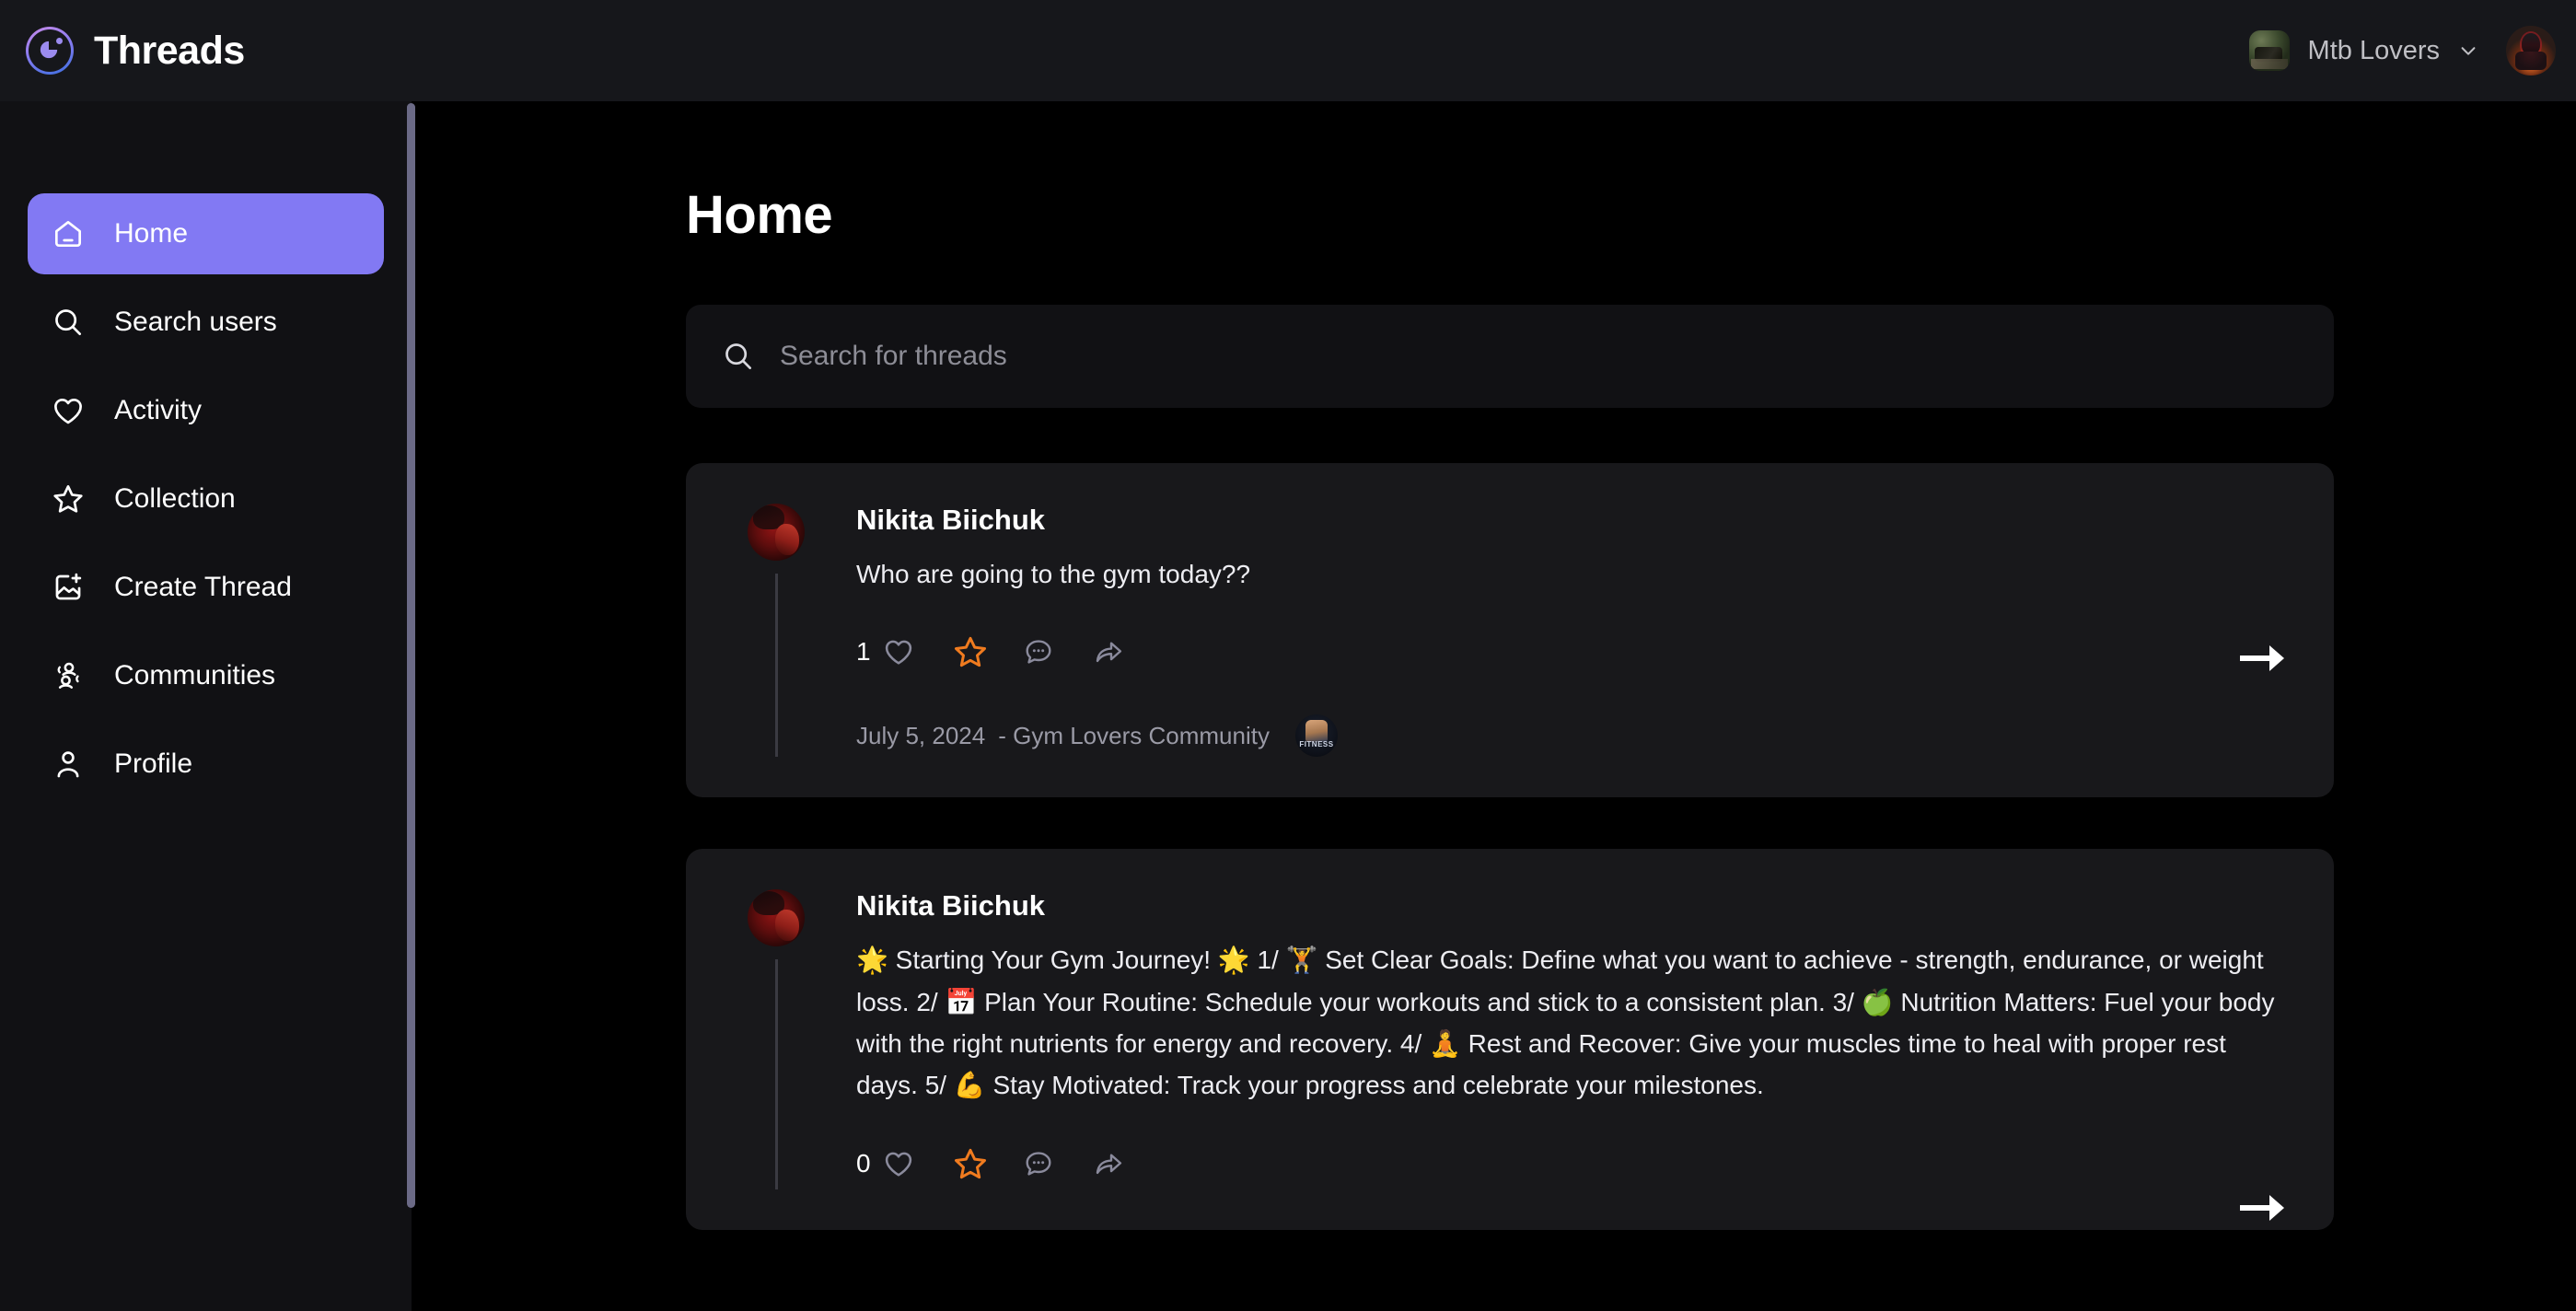 The height and width of the screenshot is (1311, 2576). I want to click on like-count: 1, so click(863, 652).